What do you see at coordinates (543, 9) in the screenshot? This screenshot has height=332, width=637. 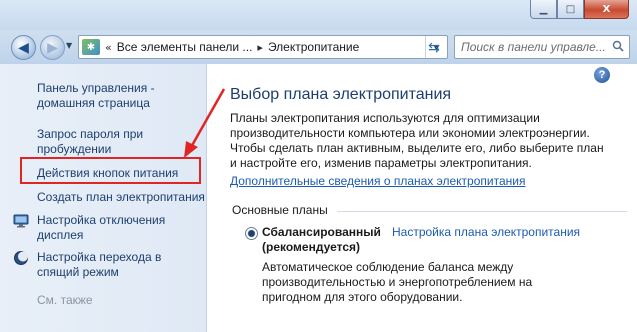 I see `minimize-button: ▁` at bounding box center [543, 9].